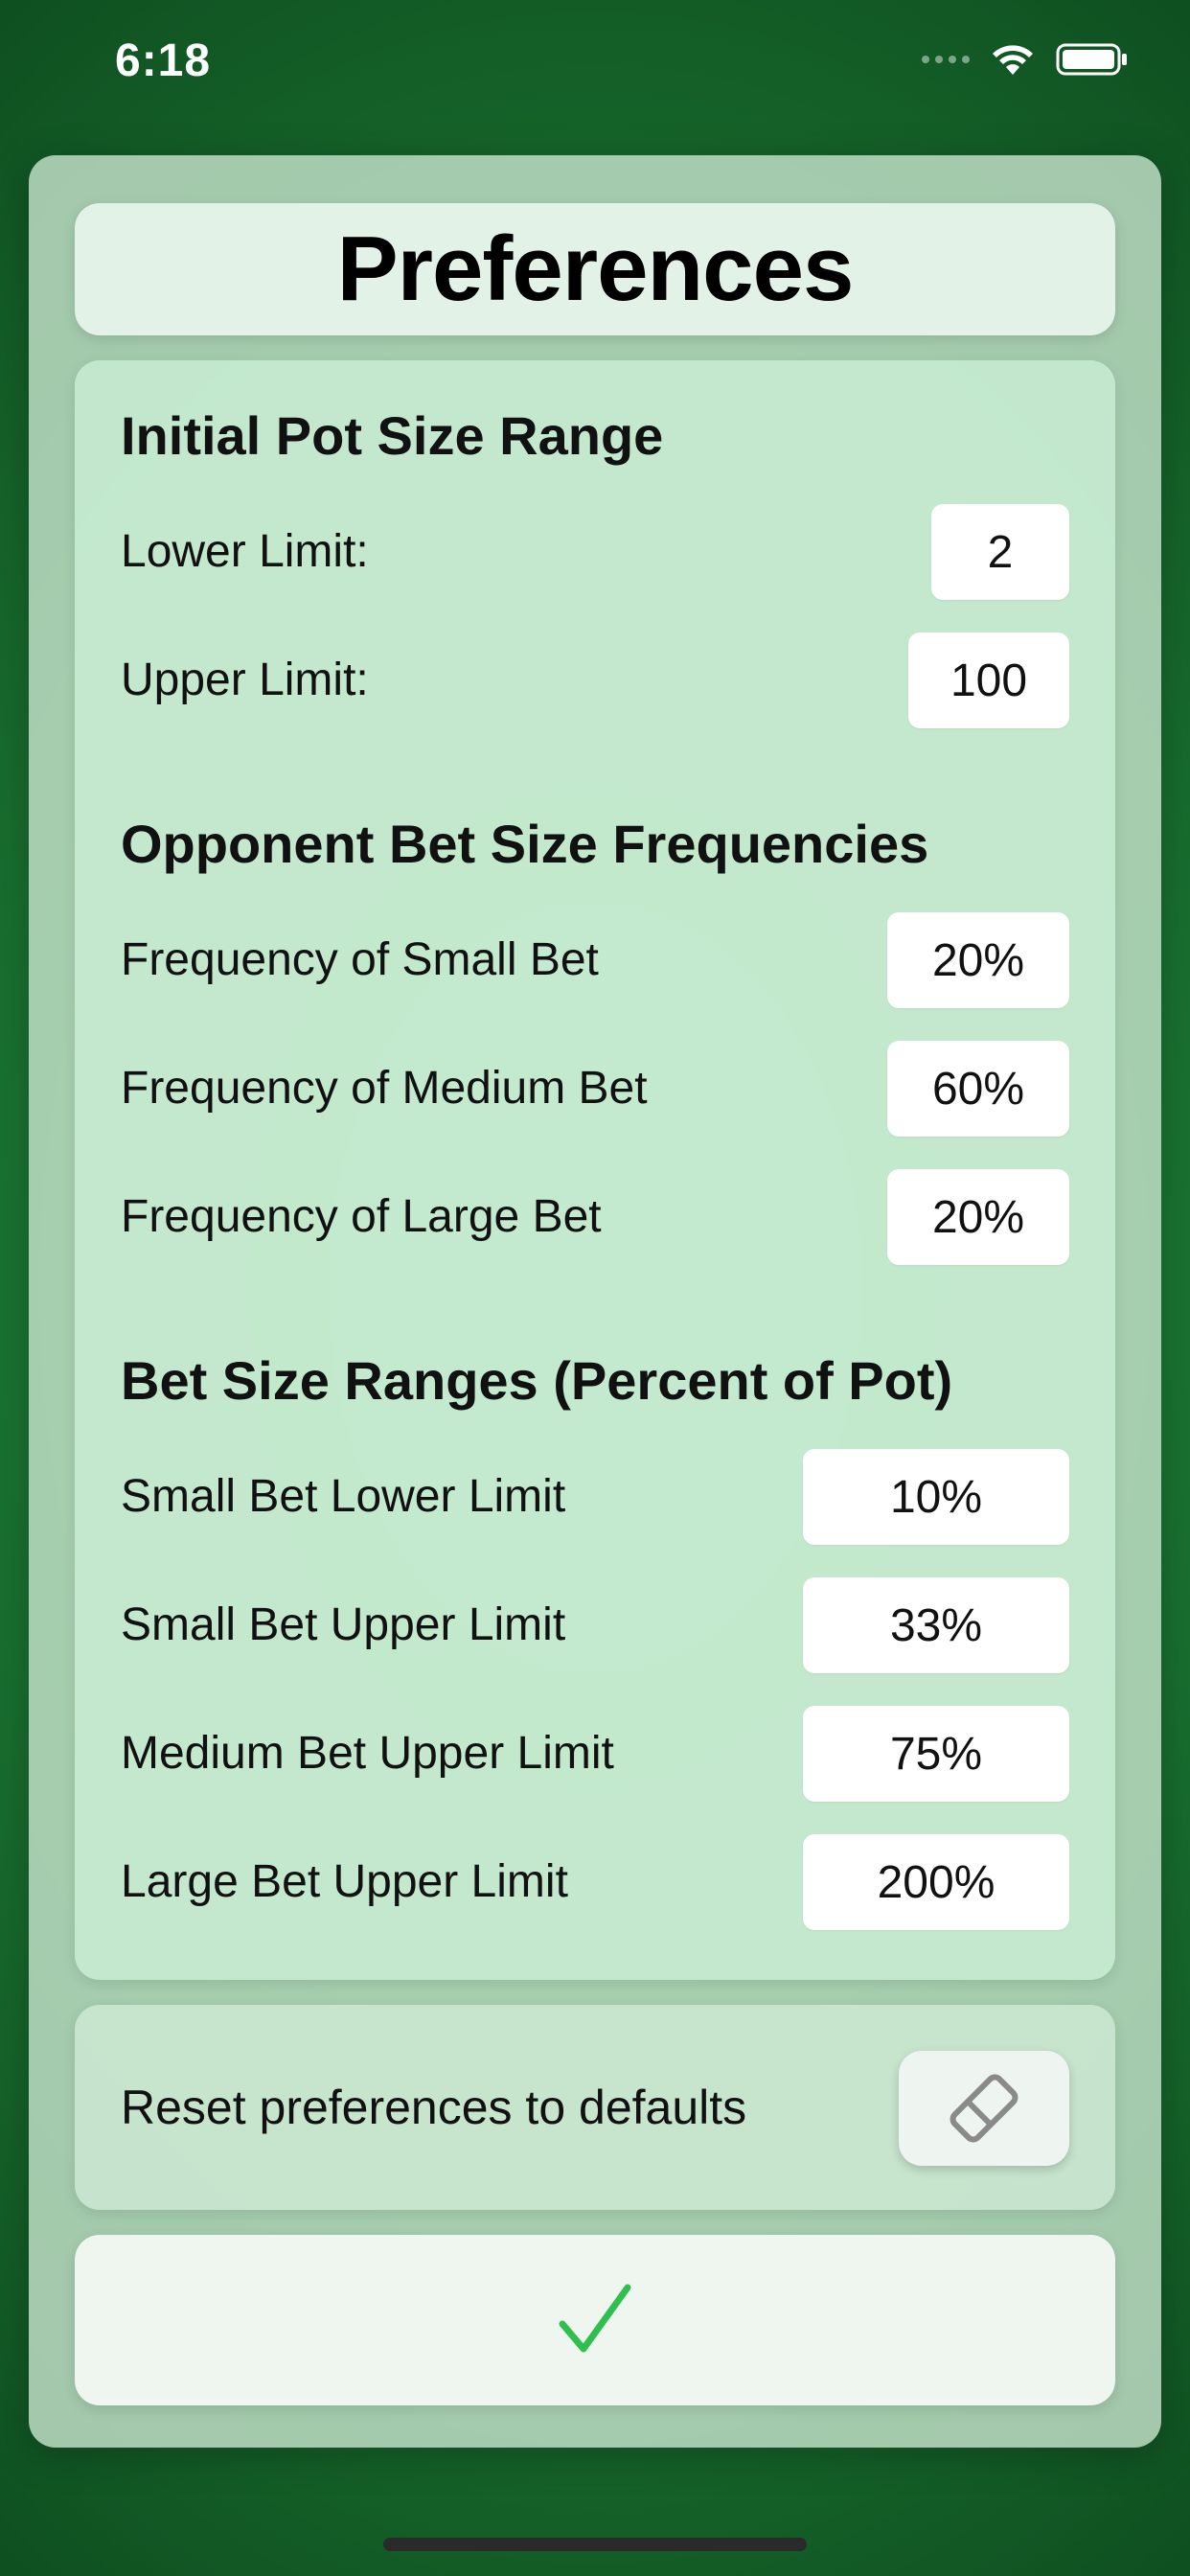 The width and height of the screenshot is (1190, 2576). Describe the element at coordinates (1092, 59) in the screenshot. I see `battery-icon` at that location.